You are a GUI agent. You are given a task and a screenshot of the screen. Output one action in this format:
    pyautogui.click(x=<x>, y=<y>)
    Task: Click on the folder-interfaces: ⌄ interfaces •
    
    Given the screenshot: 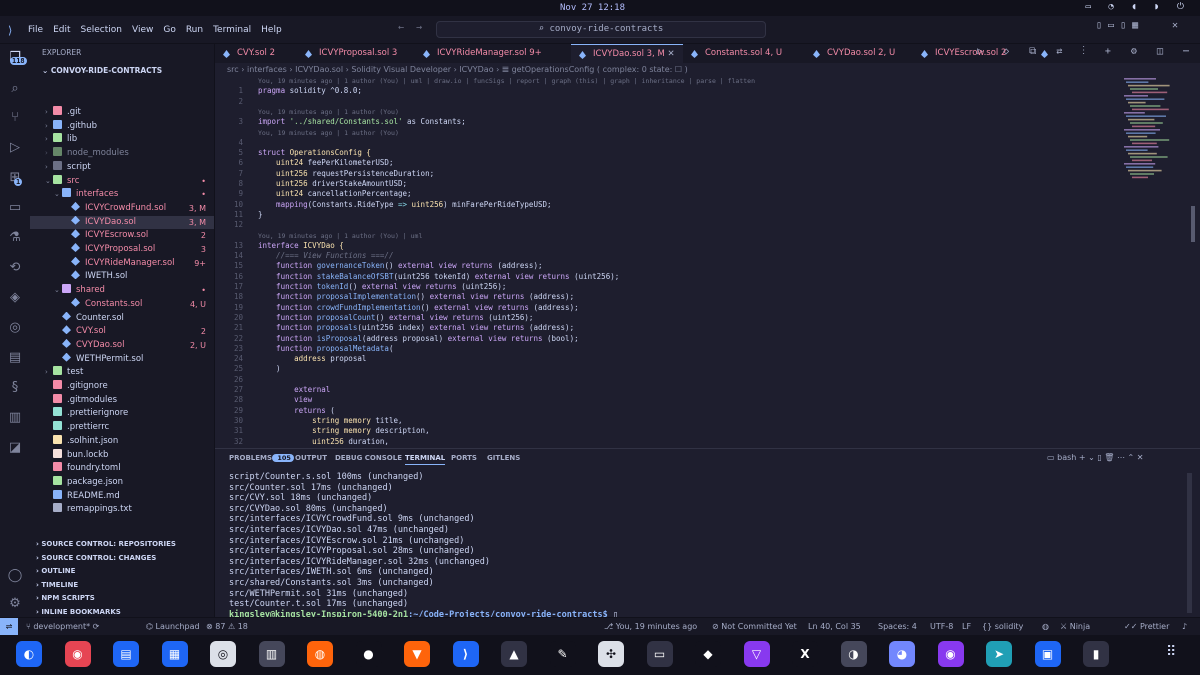 What is the action you would take?
    pyautogui.click(x=122, y=194)
    